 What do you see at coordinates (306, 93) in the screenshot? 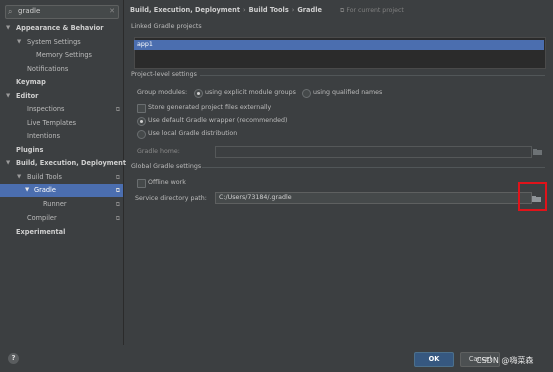
I see `radio-qualified-names` at bounding box center [306, 93].